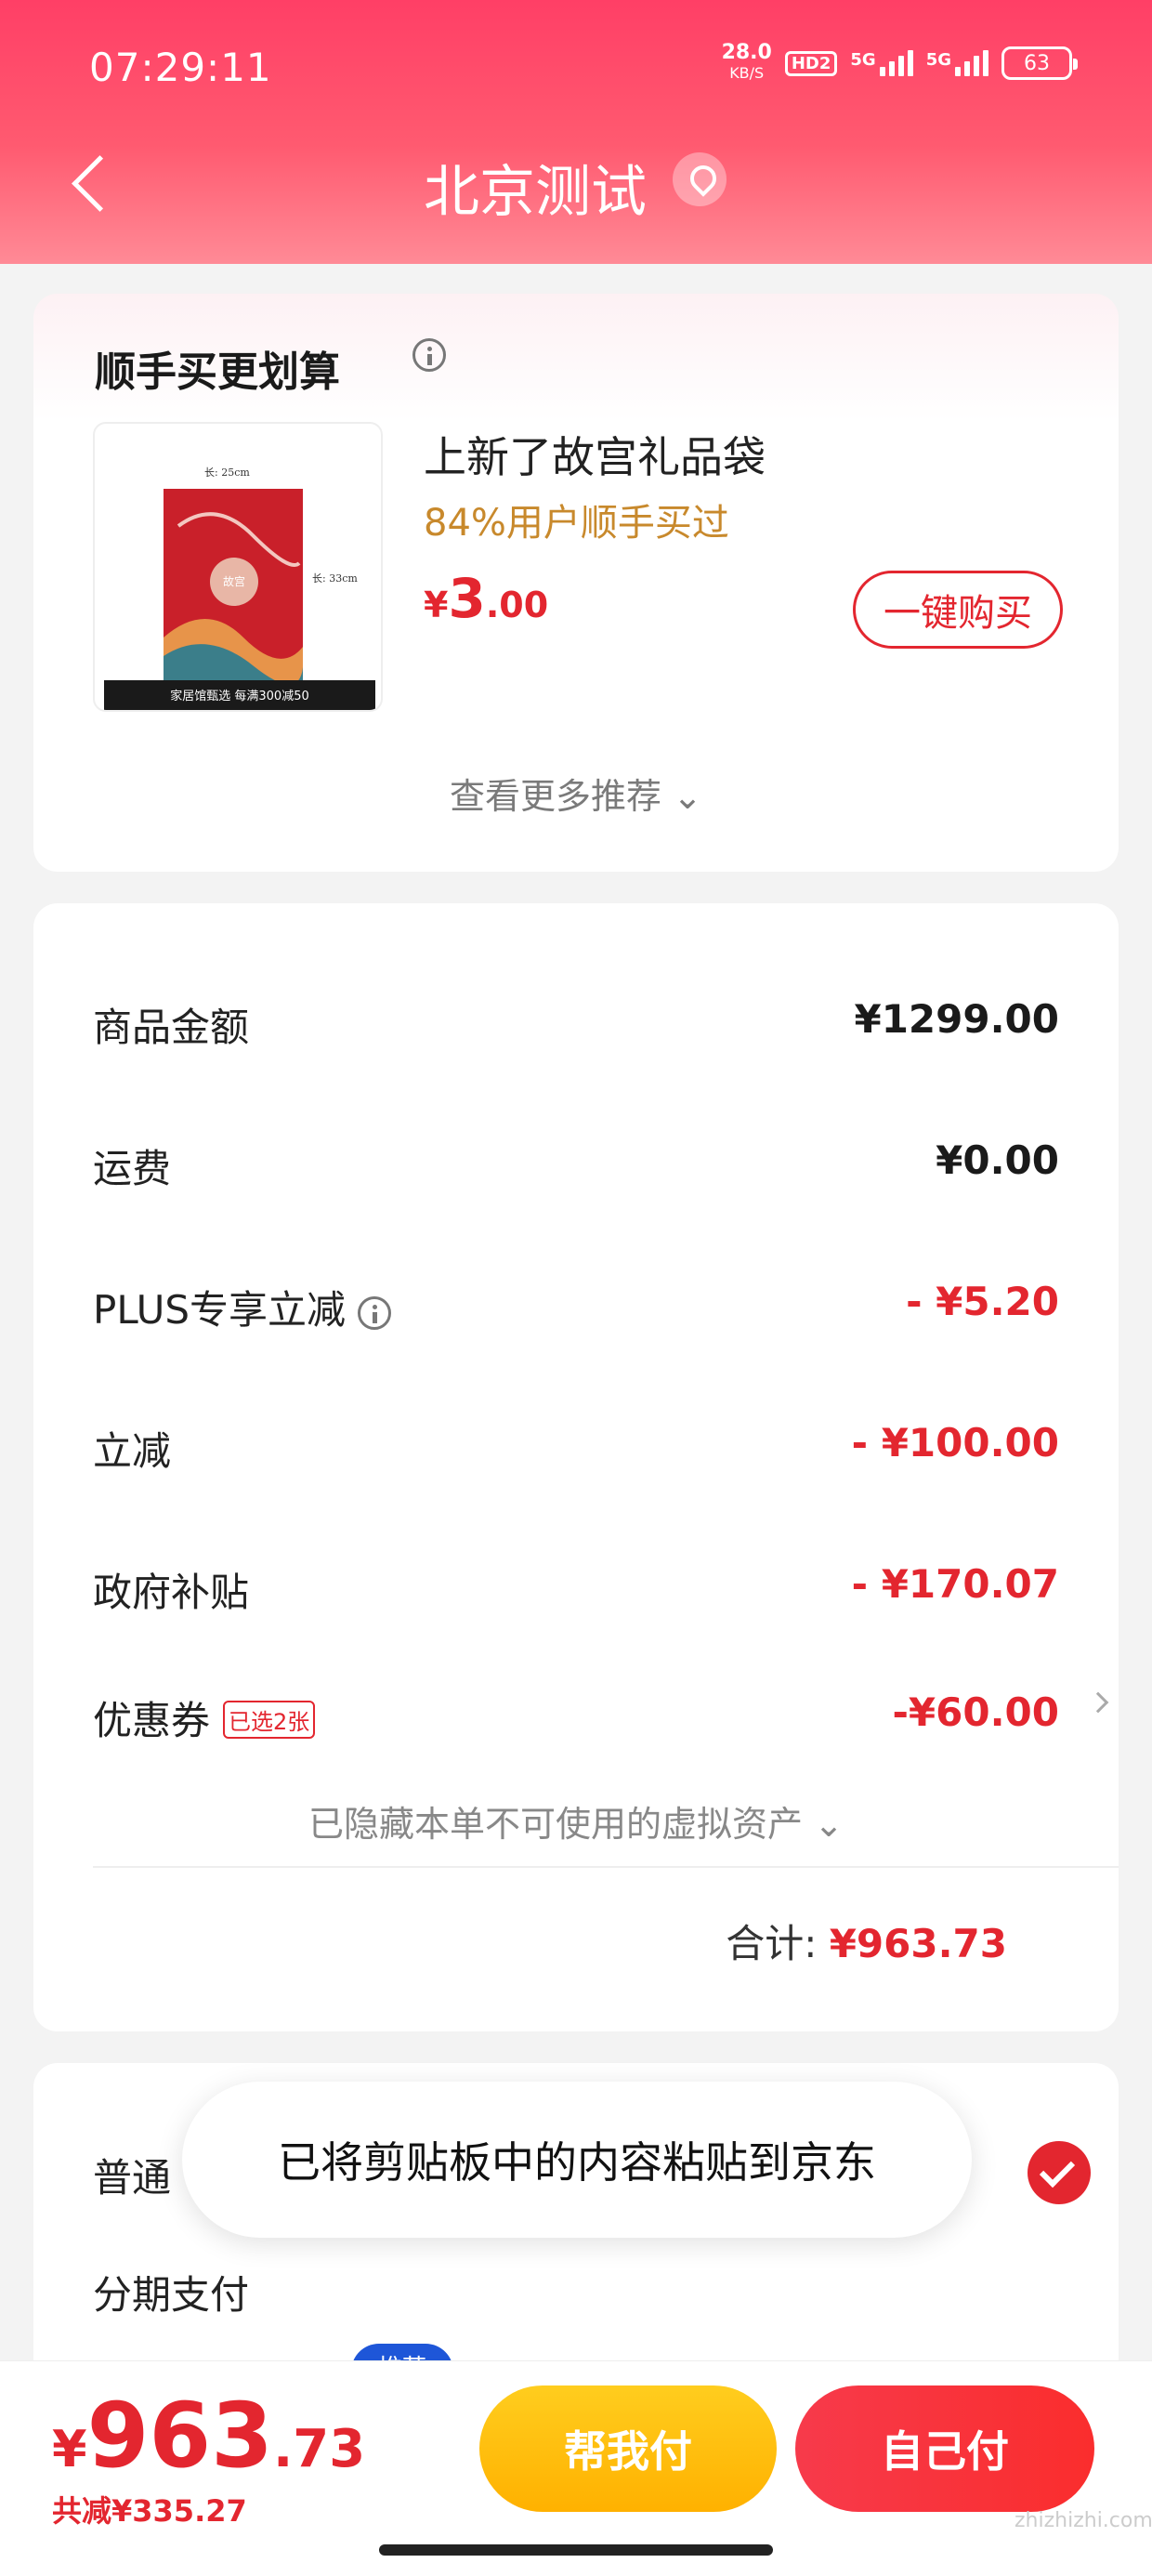  Describe the element at coordinates (576, 1821) in the screenshot. I see `hidden-assets-toggle: 已隐藏本单不可使用的虚拟资产 ⌄` at that location.